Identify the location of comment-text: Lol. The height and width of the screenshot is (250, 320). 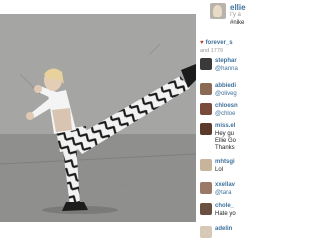
(219, 170).